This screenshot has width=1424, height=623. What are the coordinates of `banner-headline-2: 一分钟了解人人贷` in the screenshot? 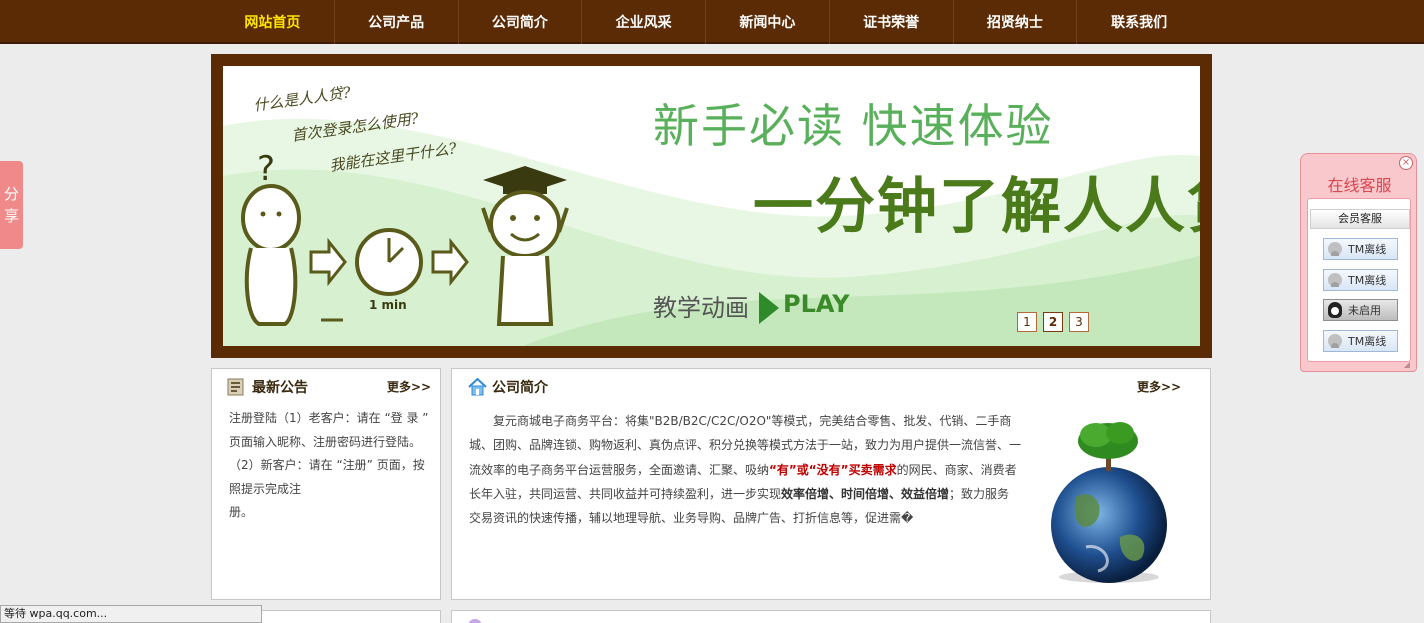 It's located at (976, 207).